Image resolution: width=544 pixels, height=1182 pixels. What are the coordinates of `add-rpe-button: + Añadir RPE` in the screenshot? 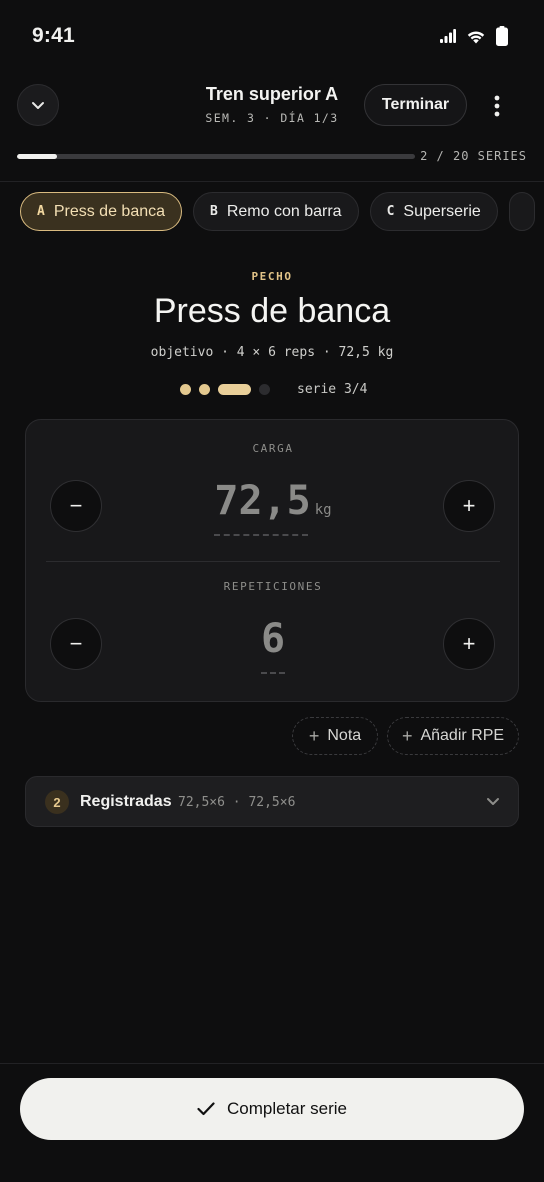 It's located at (453, 736).